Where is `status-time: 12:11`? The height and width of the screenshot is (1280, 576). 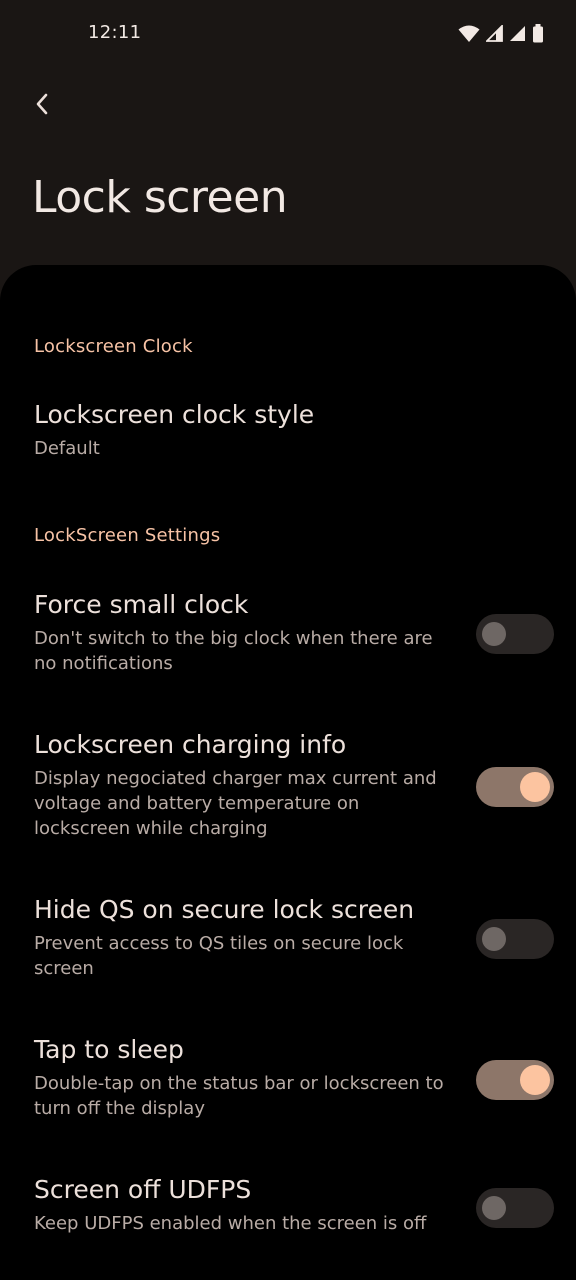 status-time: 12:11 is located at coordinates (115, 32).